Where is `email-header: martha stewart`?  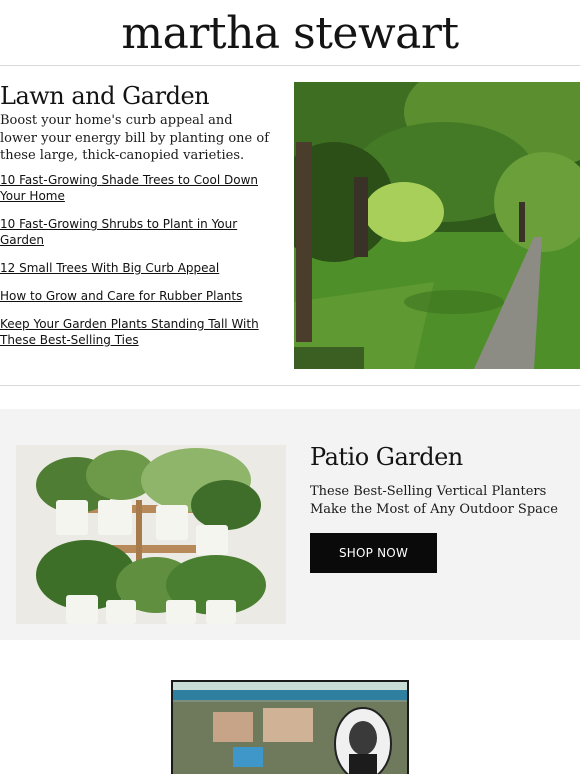 email-header: martha stewart is located at coordinates (290, 33).